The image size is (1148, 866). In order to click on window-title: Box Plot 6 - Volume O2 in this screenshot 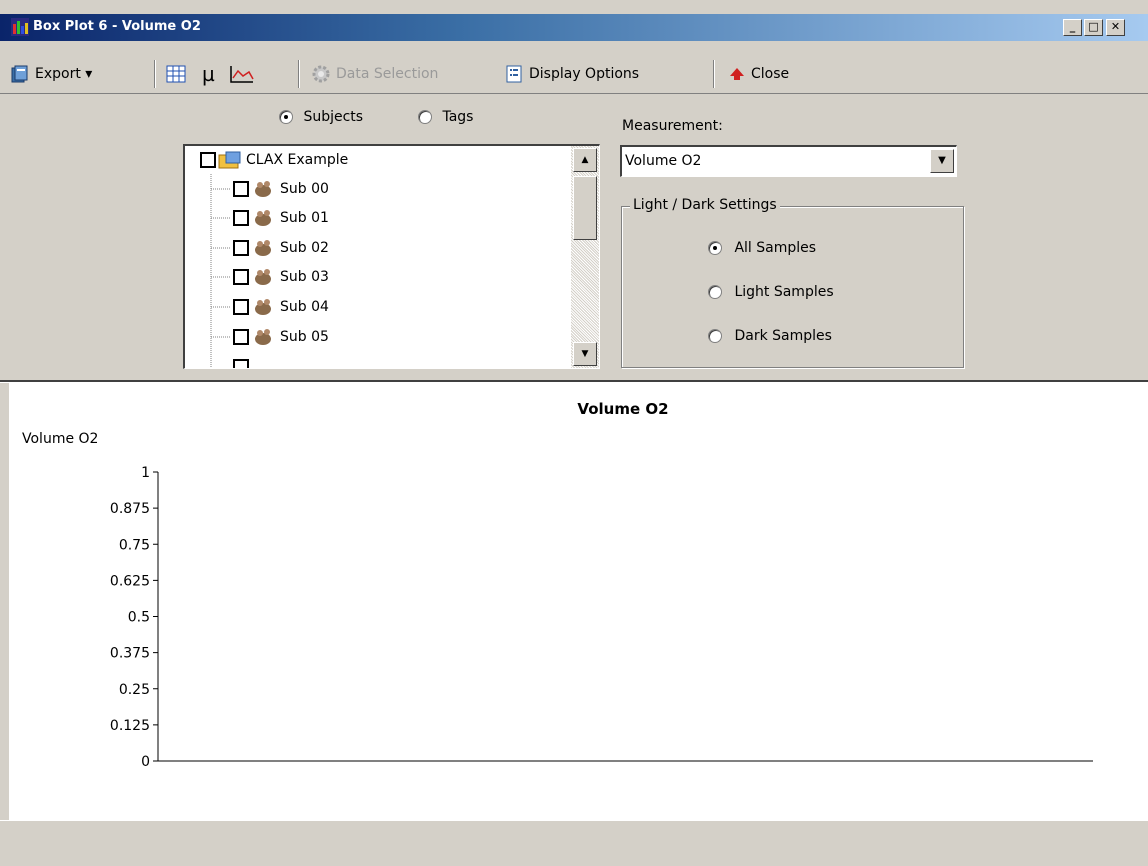, I will do `click(117, 26)`.